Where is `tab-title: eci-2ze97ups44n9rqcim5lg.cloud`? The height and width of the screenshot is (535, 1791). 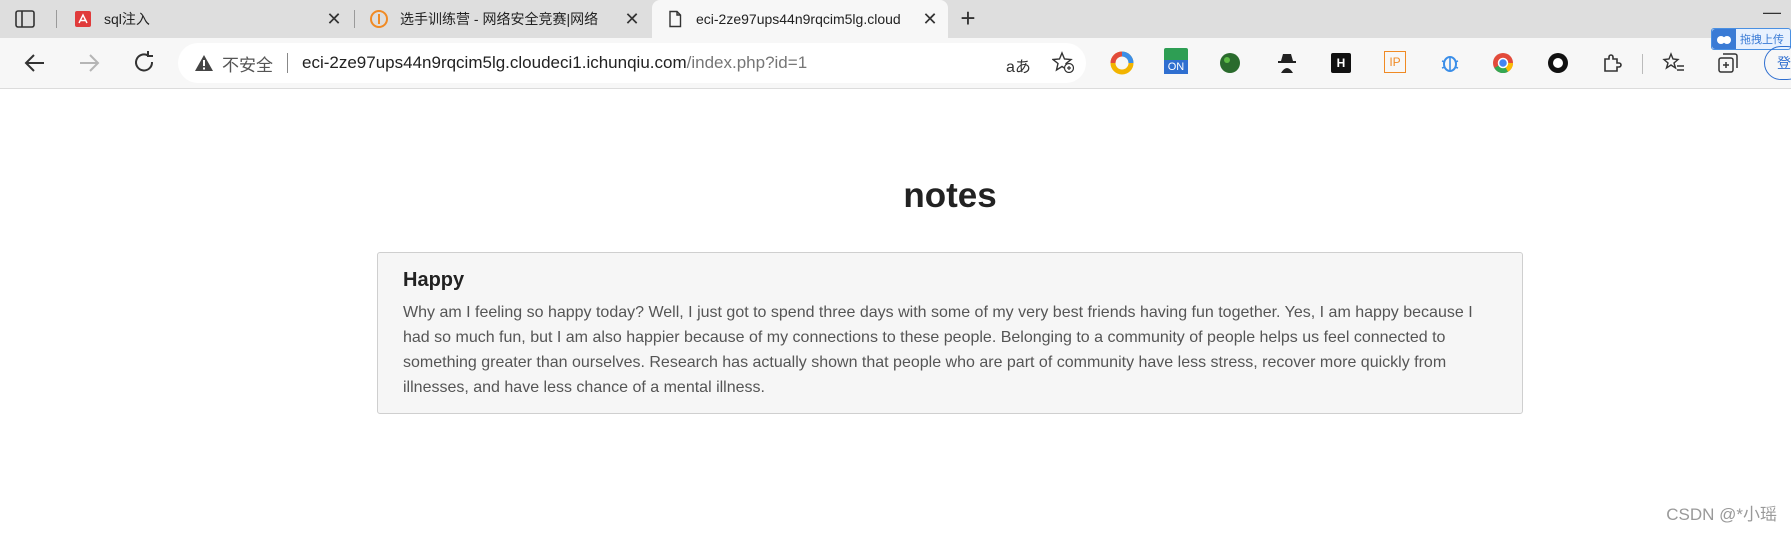 tab-title: eci-2ze97ups44n9rqcim5lg.cloud is located at coordinates (798, 19).